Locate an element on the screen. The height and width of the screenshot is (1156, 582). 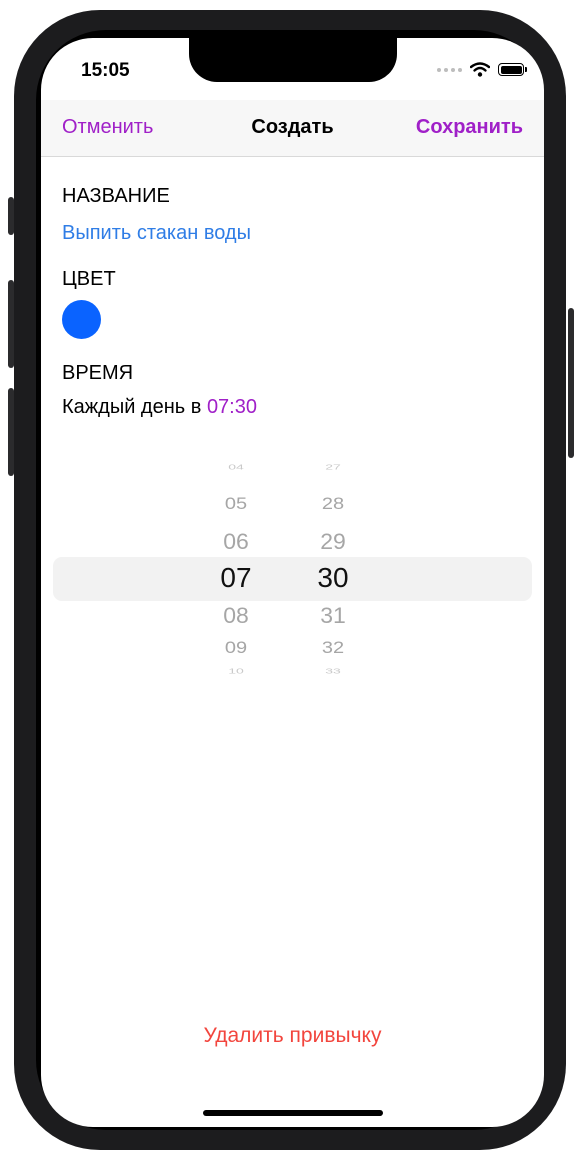
status-icons is located at coordinates (482, 69).